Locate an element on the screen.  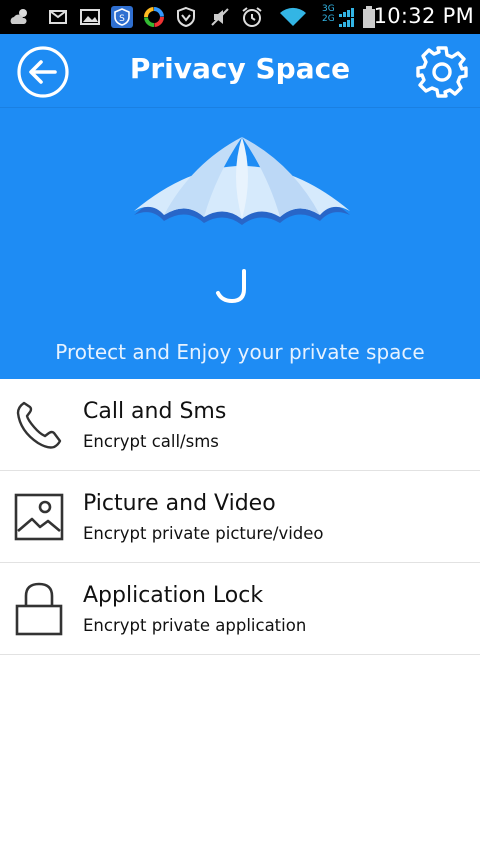
list-item-subtitle: Encrypt call/sms is located at coordinates (151, 441).